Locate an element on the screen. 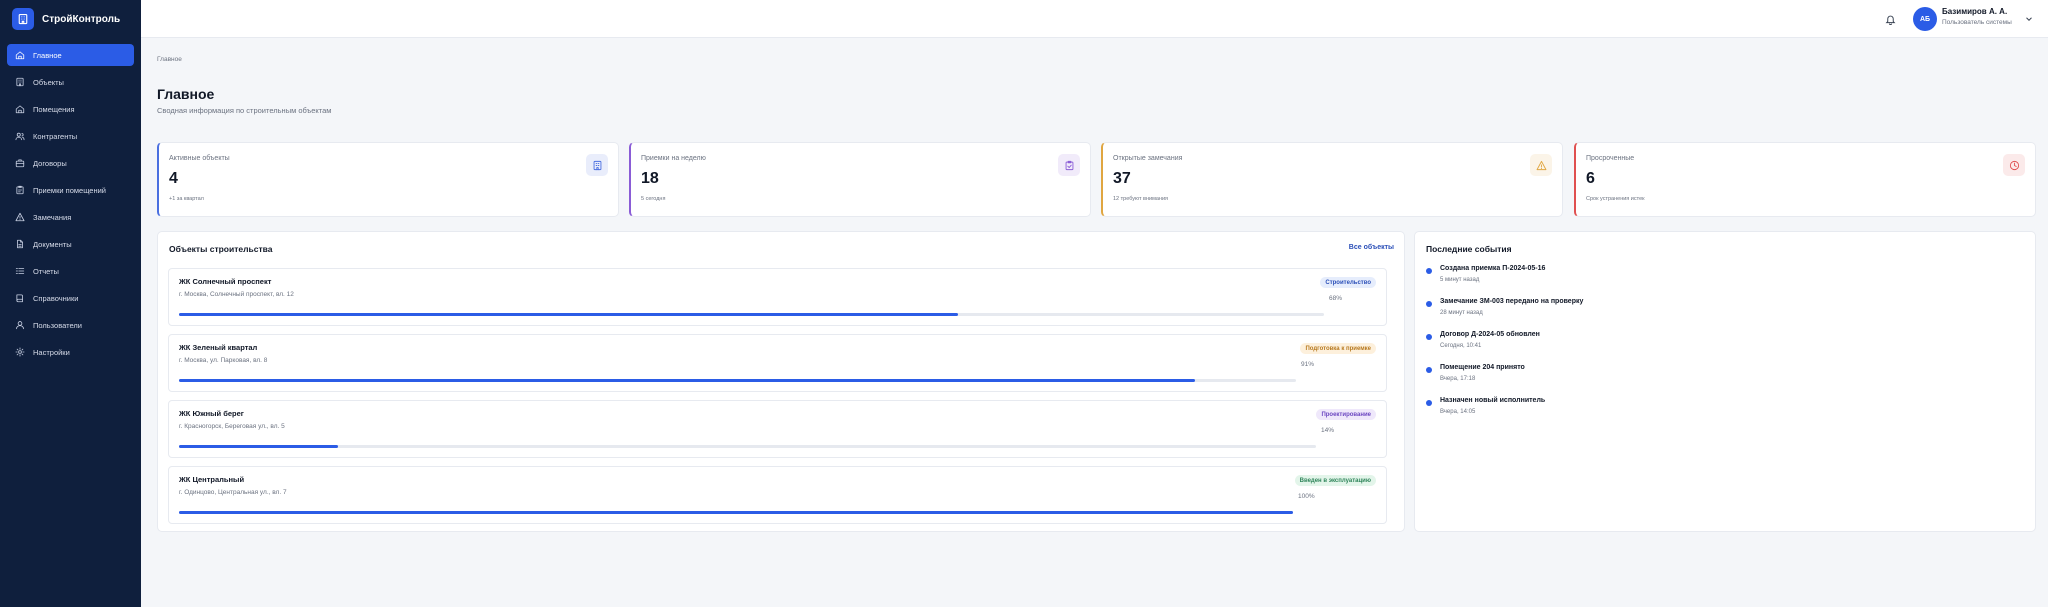 This screenshot has width=2048, height=607. breadcrumb: Главное is located at coordinates (169, 59).